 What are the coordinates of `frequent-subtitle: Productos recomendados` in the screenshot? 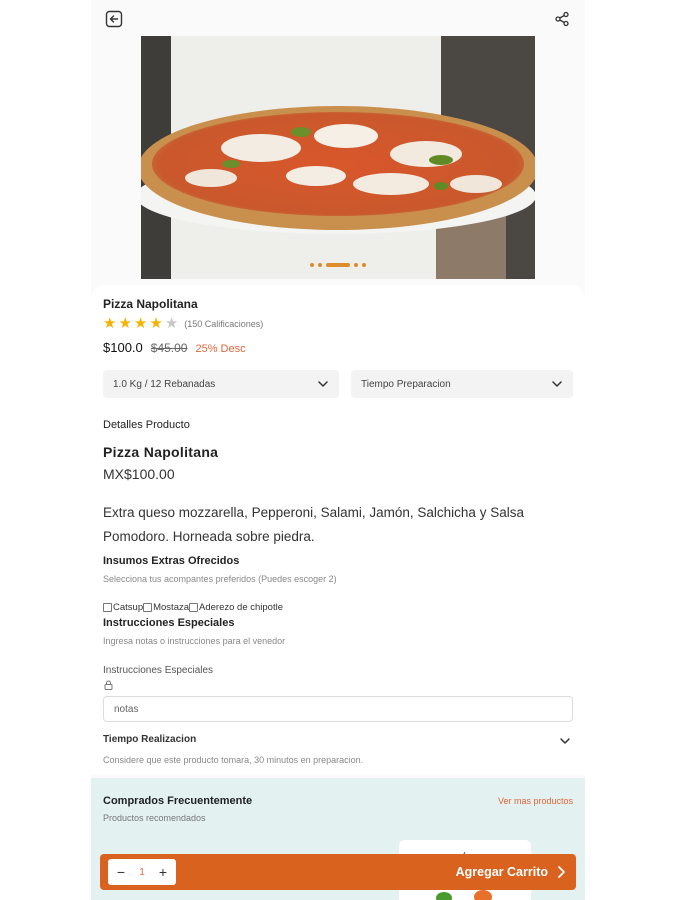 It's located at (154, 818).